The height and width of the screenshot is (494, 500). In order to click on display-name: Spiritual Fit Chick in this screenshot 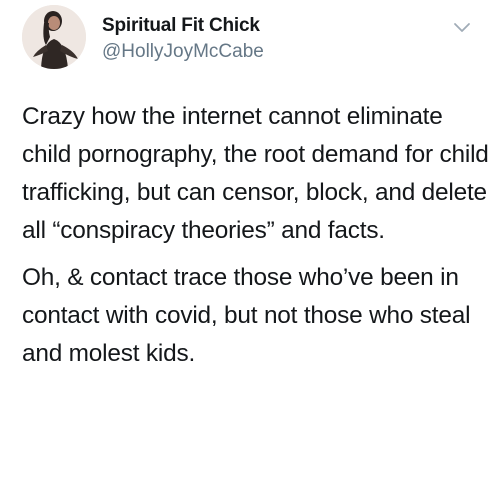, I will do `click(181, 26)`.